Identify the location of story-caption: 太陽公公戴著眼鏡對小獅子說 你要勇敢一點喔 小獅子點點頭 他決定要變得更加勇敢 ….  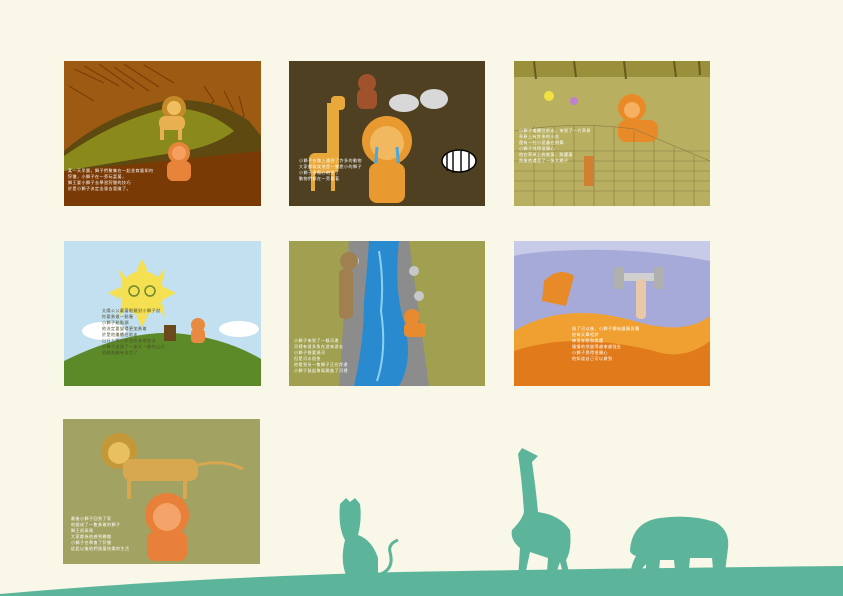
(133, 331).